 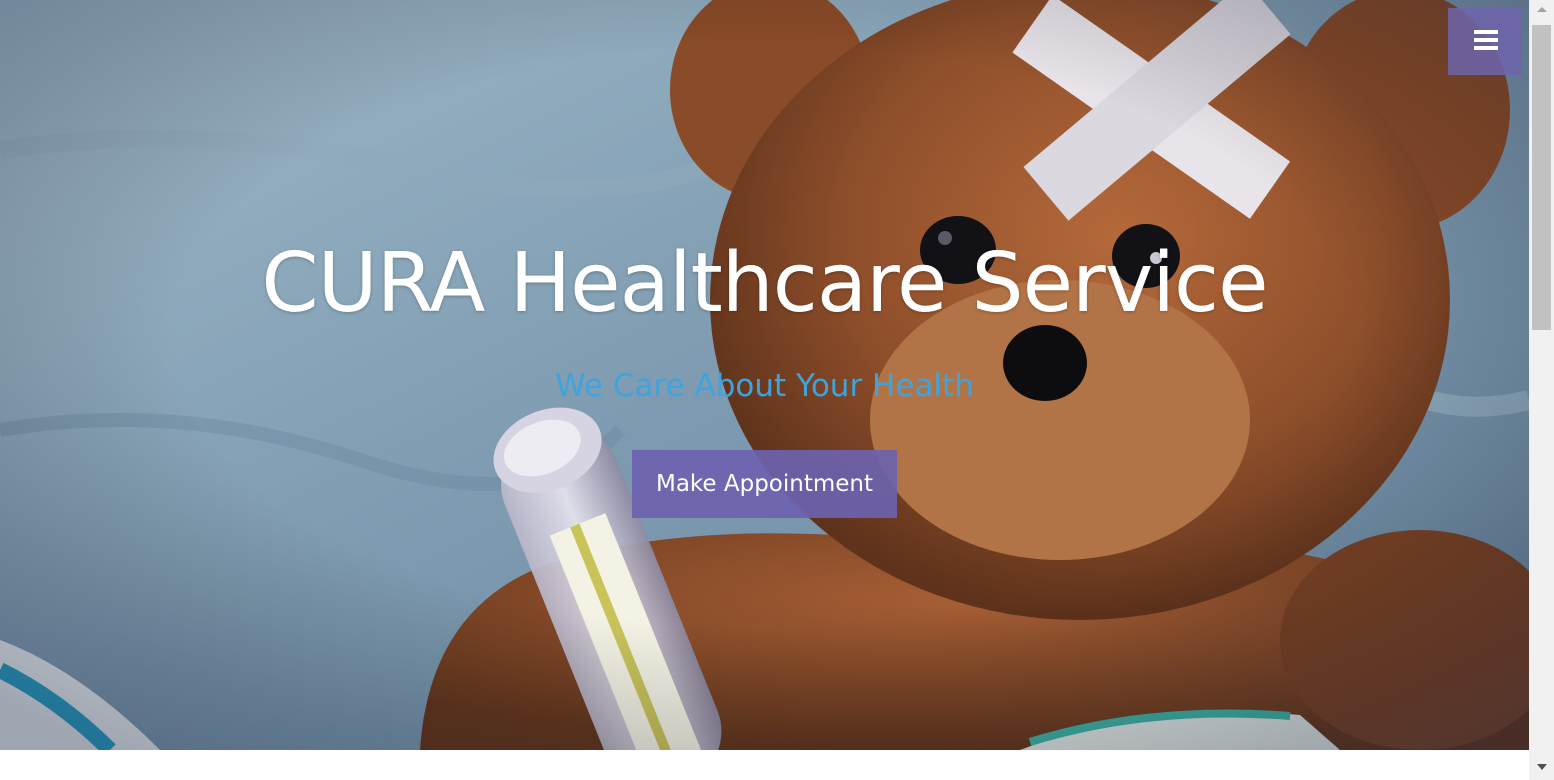 What do you see at coordinates (764, 386) in the screenshot?
I see `hero-subtitle: We Care About Your Health` at bounding box center [764, 386].